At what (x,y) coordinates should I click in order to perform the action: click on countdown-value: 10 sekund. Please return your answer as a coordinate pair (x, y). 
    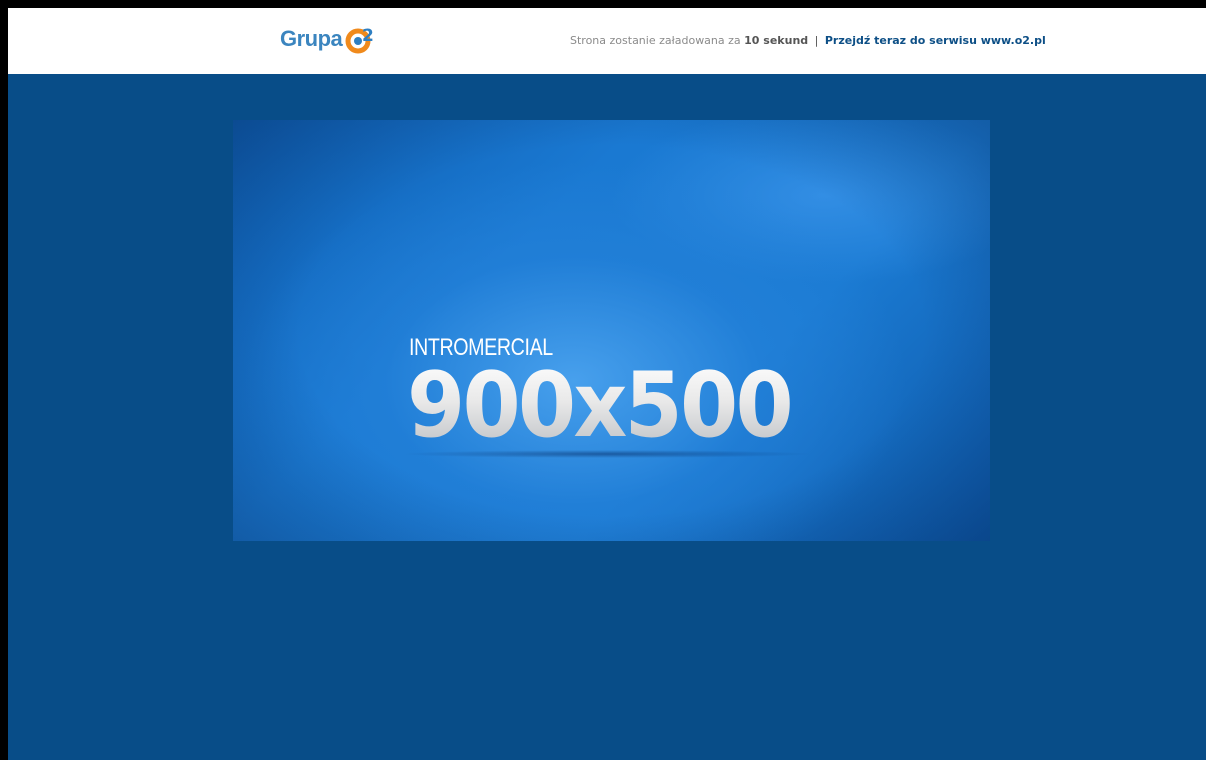
    Looking at the image, I should click on (776, 40).